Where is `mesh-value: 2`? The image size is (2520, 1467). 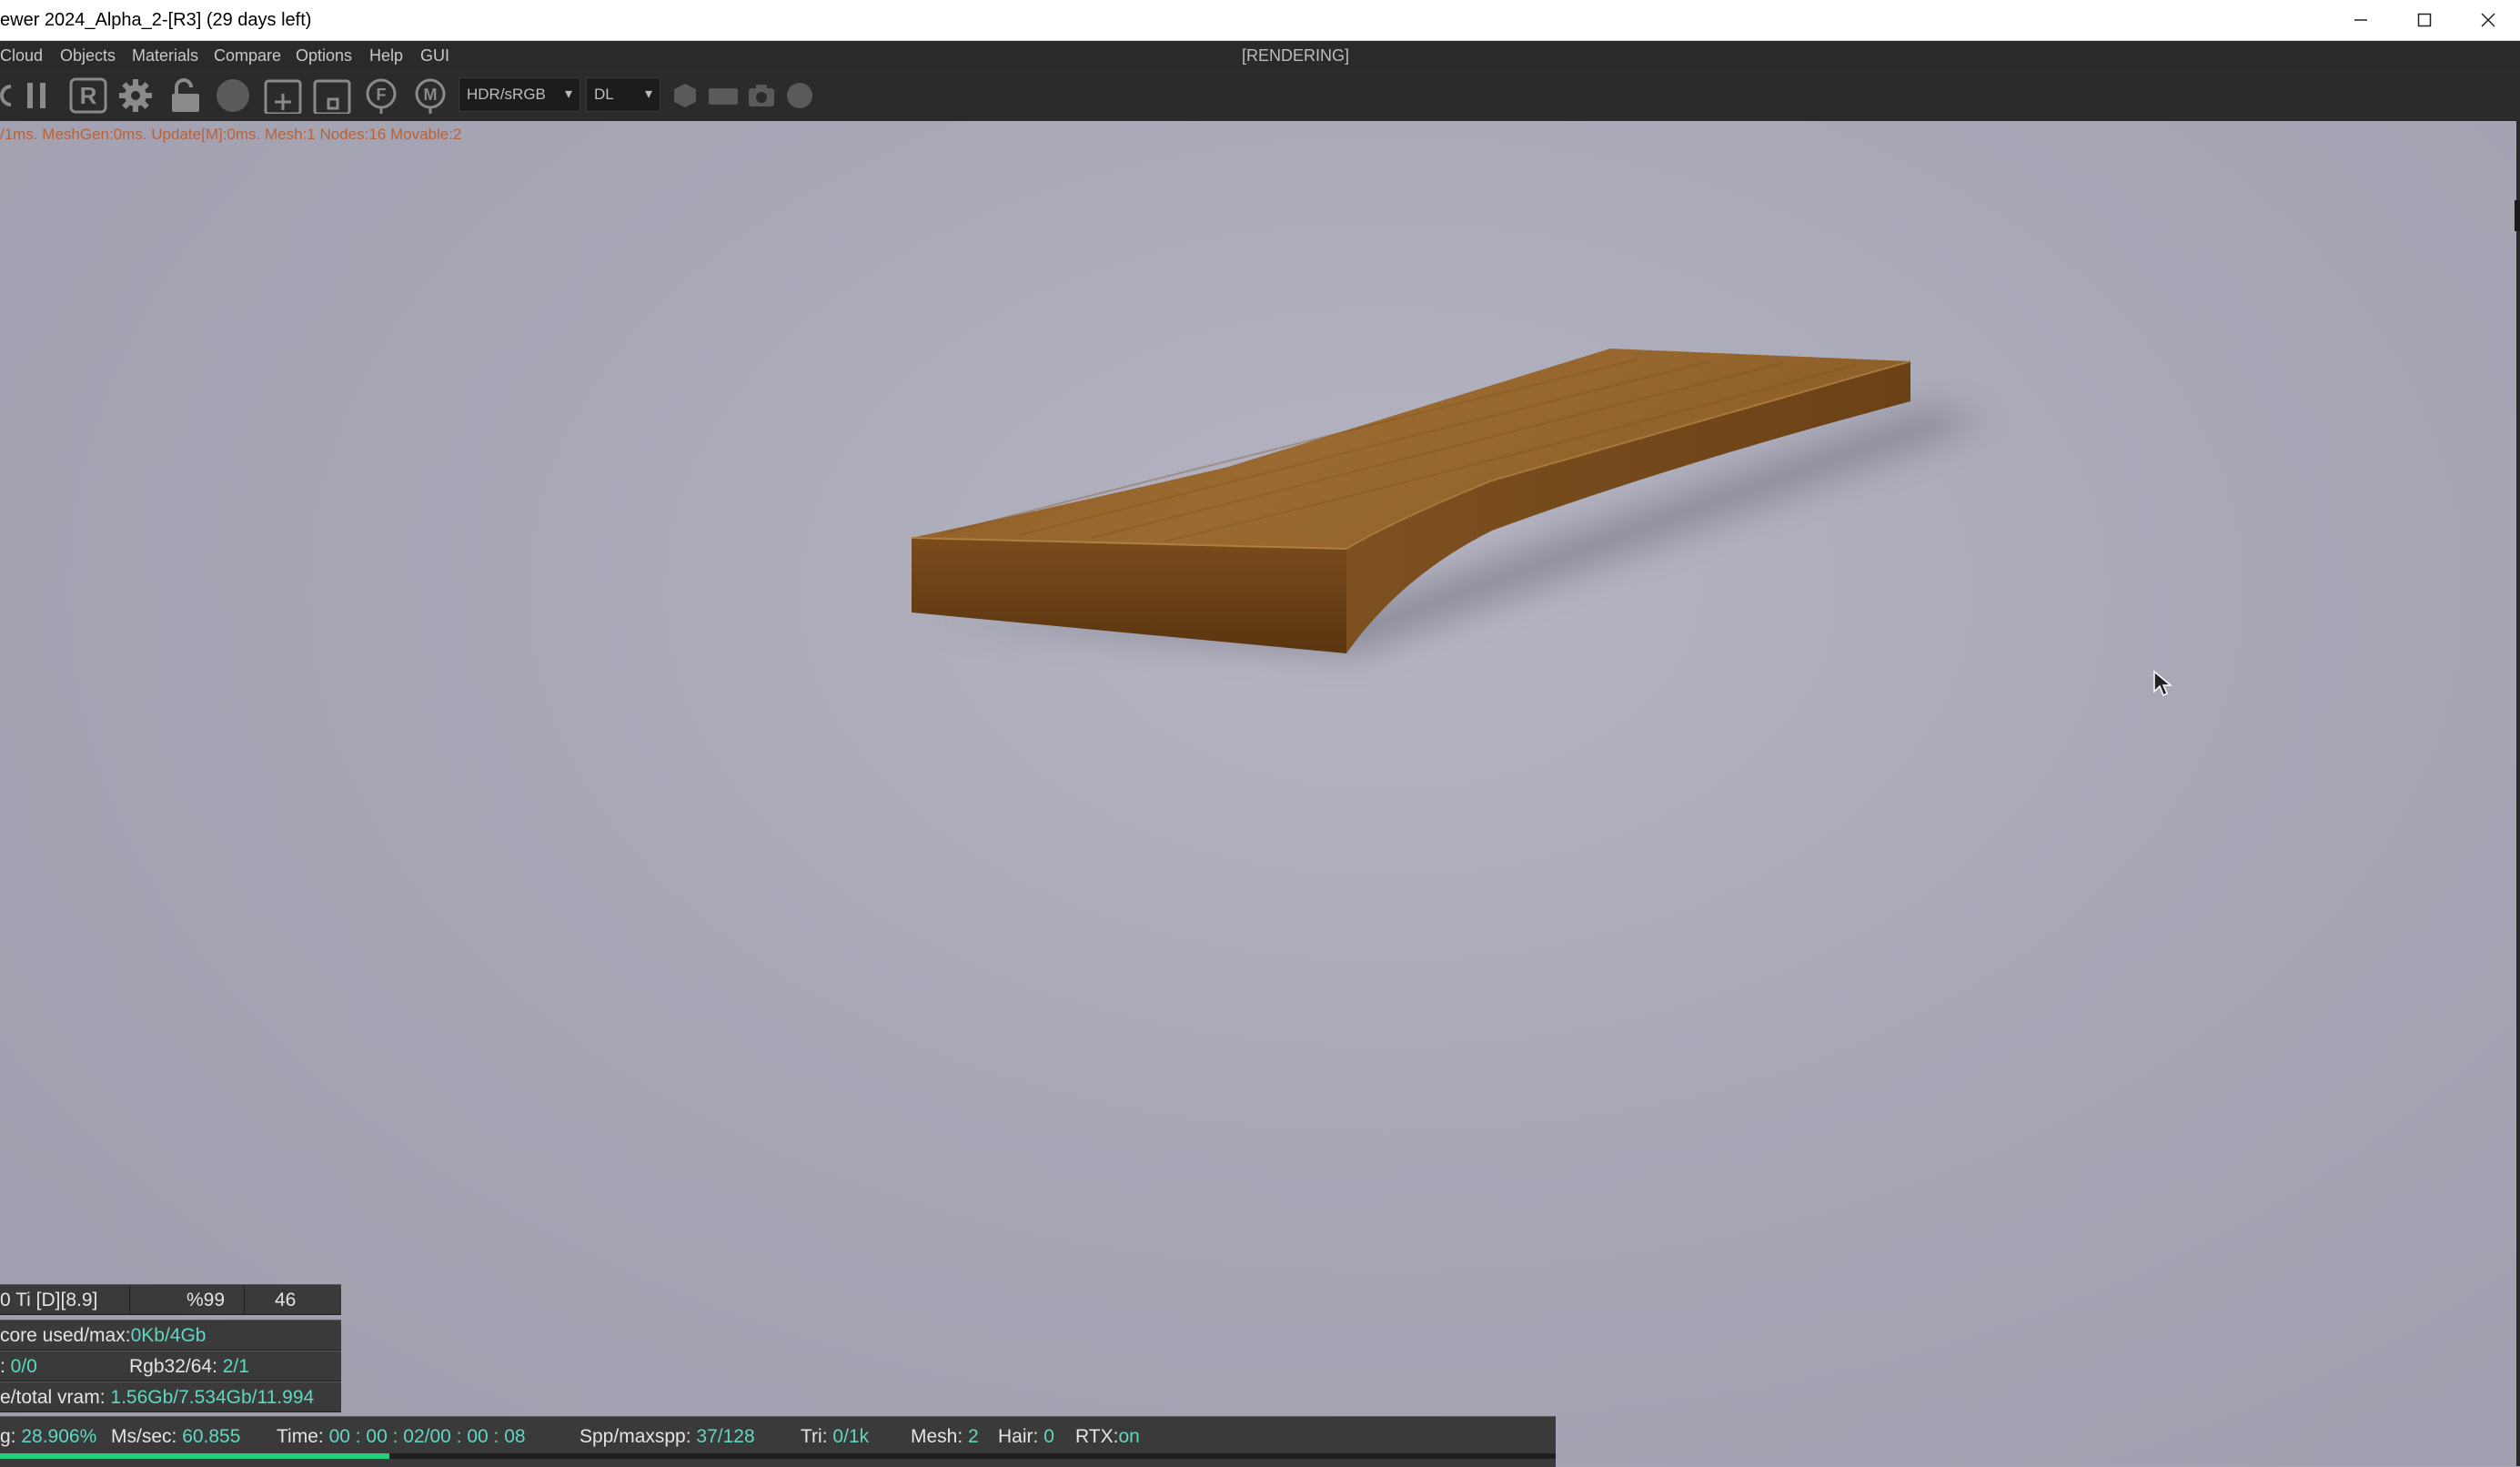
mesh-value: 2 is located at coordinates (974, 1436).